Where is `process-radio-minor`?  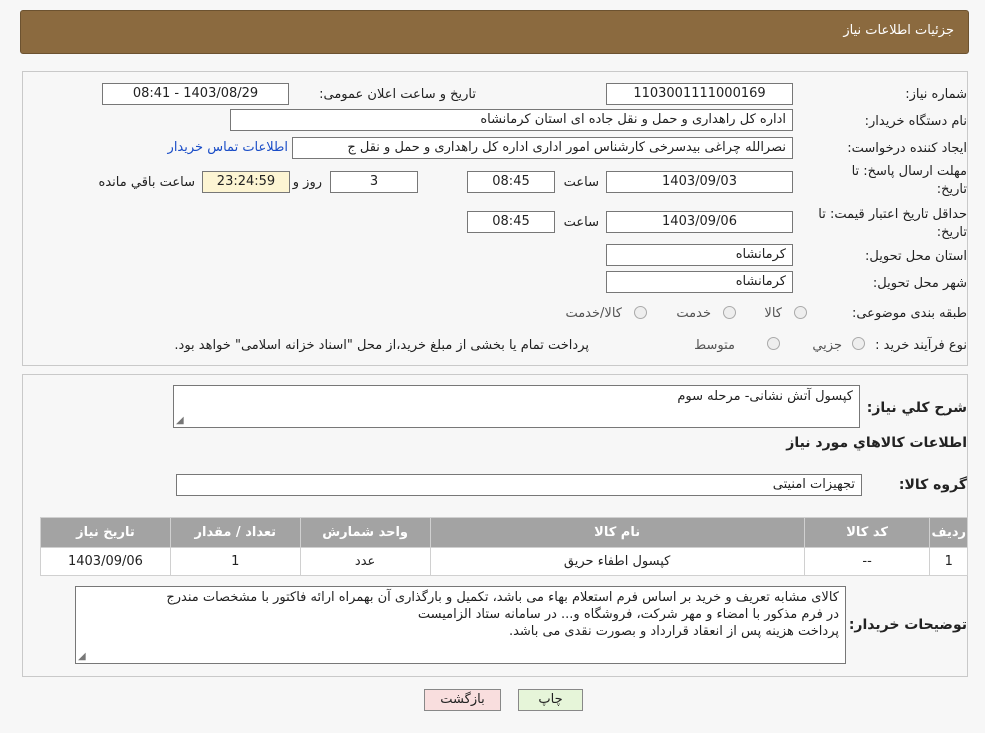
process-radio-minor is located at coordinates (858, 343).